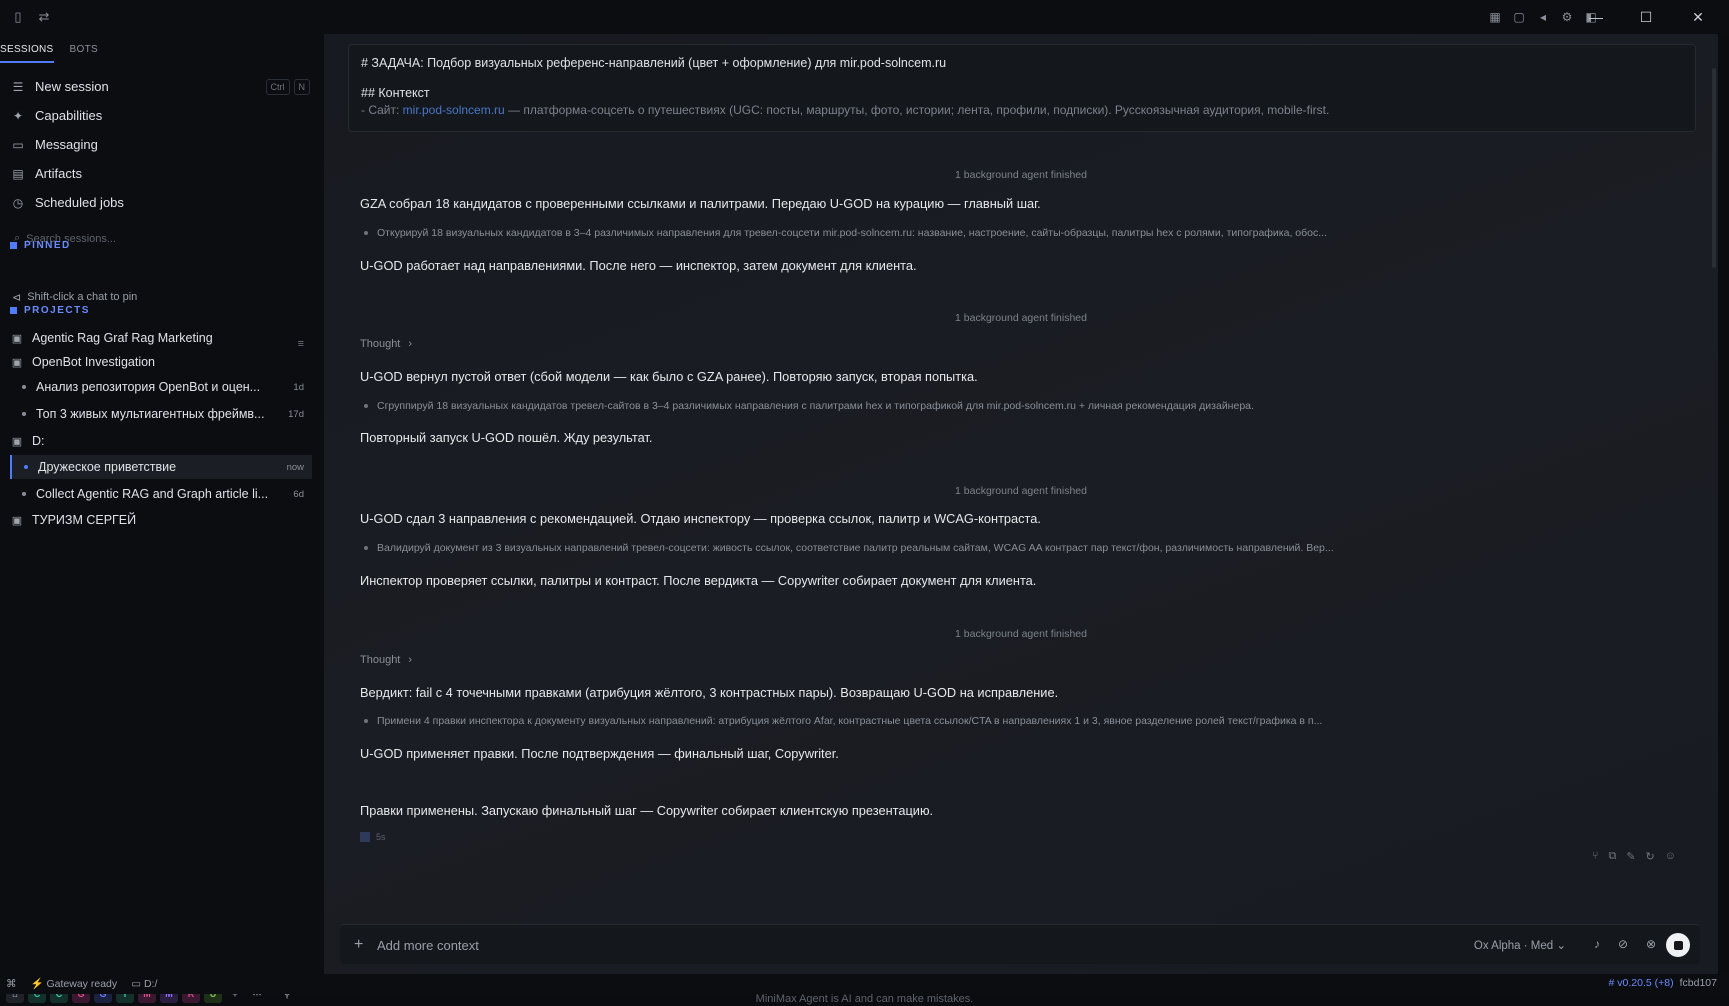  What do you see at coordinates (1543, 17) in the screenshot?
I see `speaker-icon: ◂` at bounding box center [1543, 17].